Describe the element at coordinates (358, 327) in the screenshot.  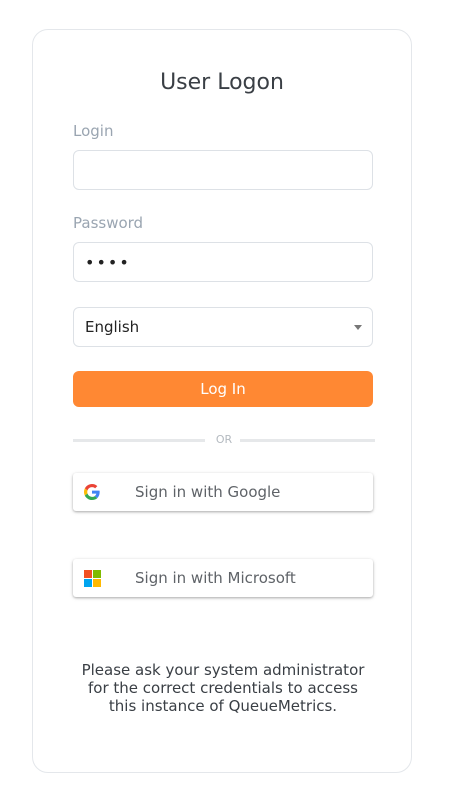
I see `chevron-down-icon` at that location.